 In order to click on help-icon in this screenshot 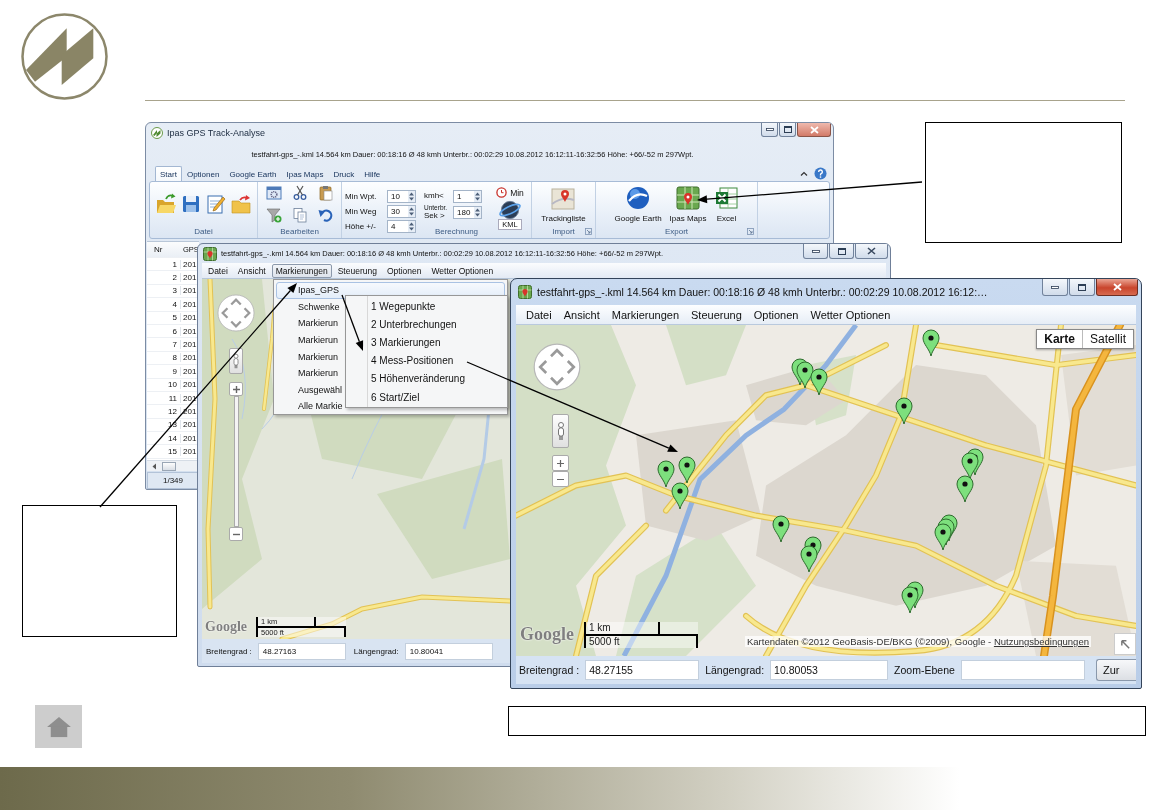, I will do `click(820, 173)`.